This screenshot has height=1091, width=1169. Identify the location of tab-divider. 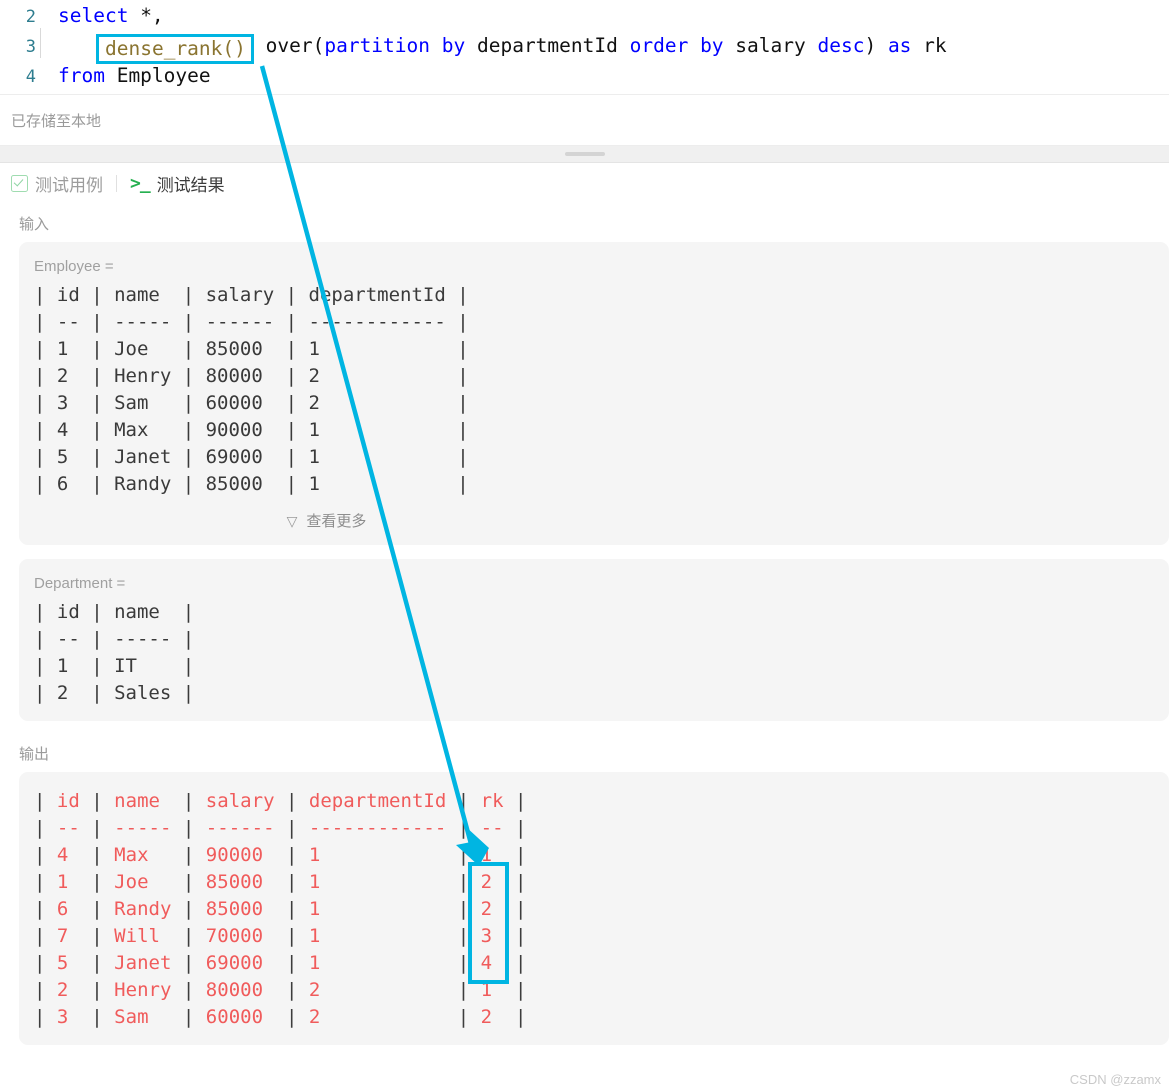
(116, 183).